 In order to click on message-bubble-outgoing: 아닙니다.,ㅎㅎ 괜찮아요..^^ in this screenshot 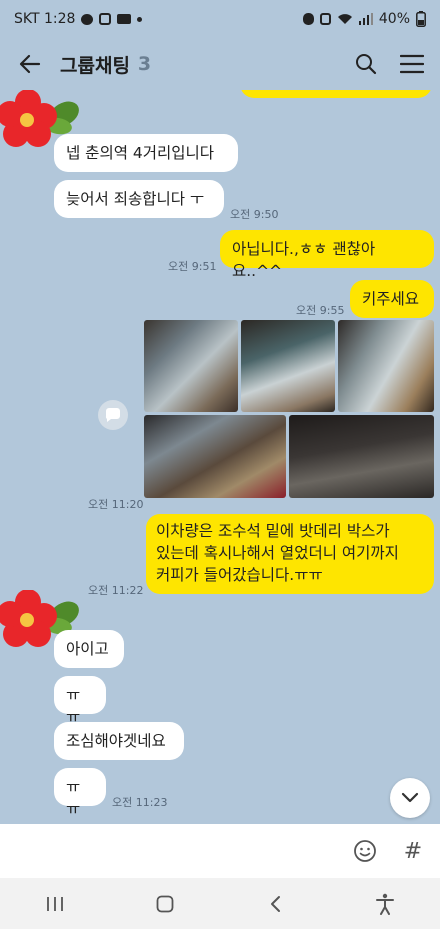, I will do `click(327, 255)`.